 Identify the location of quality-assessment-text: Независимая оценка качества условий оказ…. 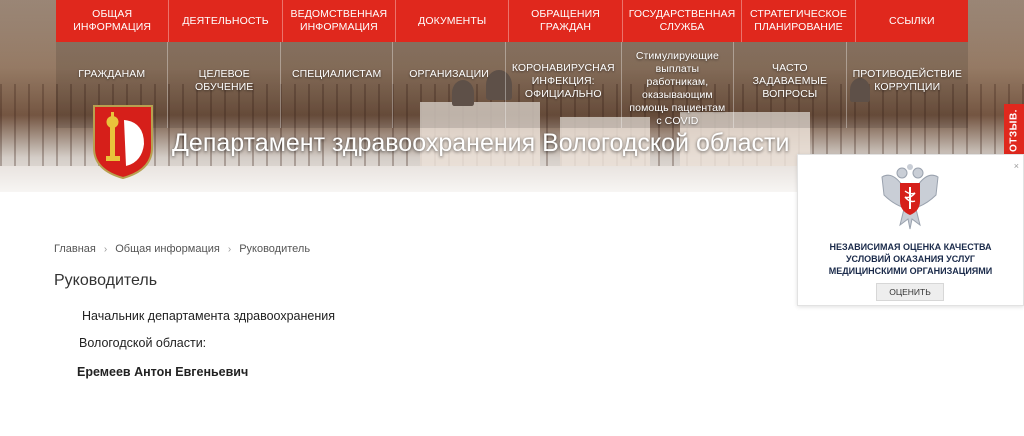
(910, 259).